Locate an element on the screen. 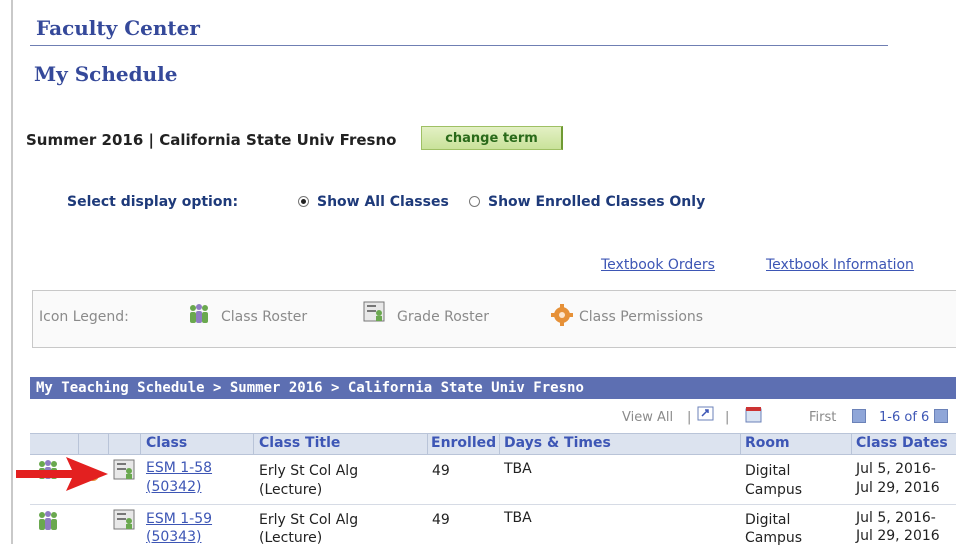 This screenshot has width=956, height=548. column-header-room: Room is located at coordinates (767, 443).